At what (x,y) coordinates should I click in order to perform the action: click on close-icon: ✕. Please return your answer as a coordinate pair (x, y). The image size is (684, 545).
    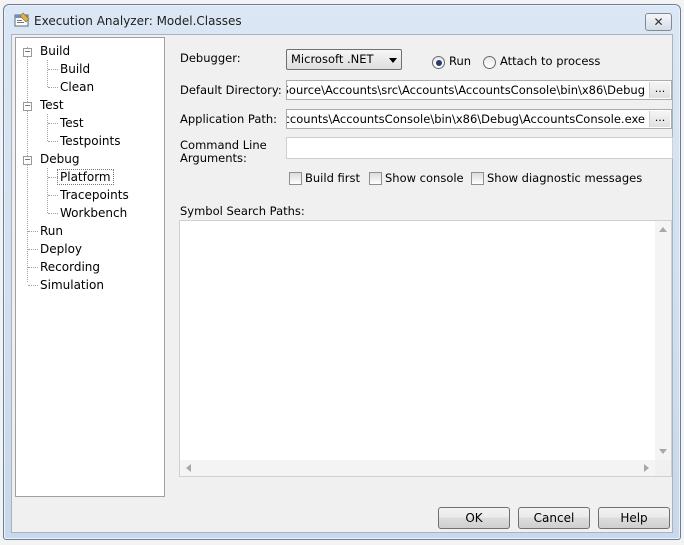
    Looking at the image, I should click on (658, 22).